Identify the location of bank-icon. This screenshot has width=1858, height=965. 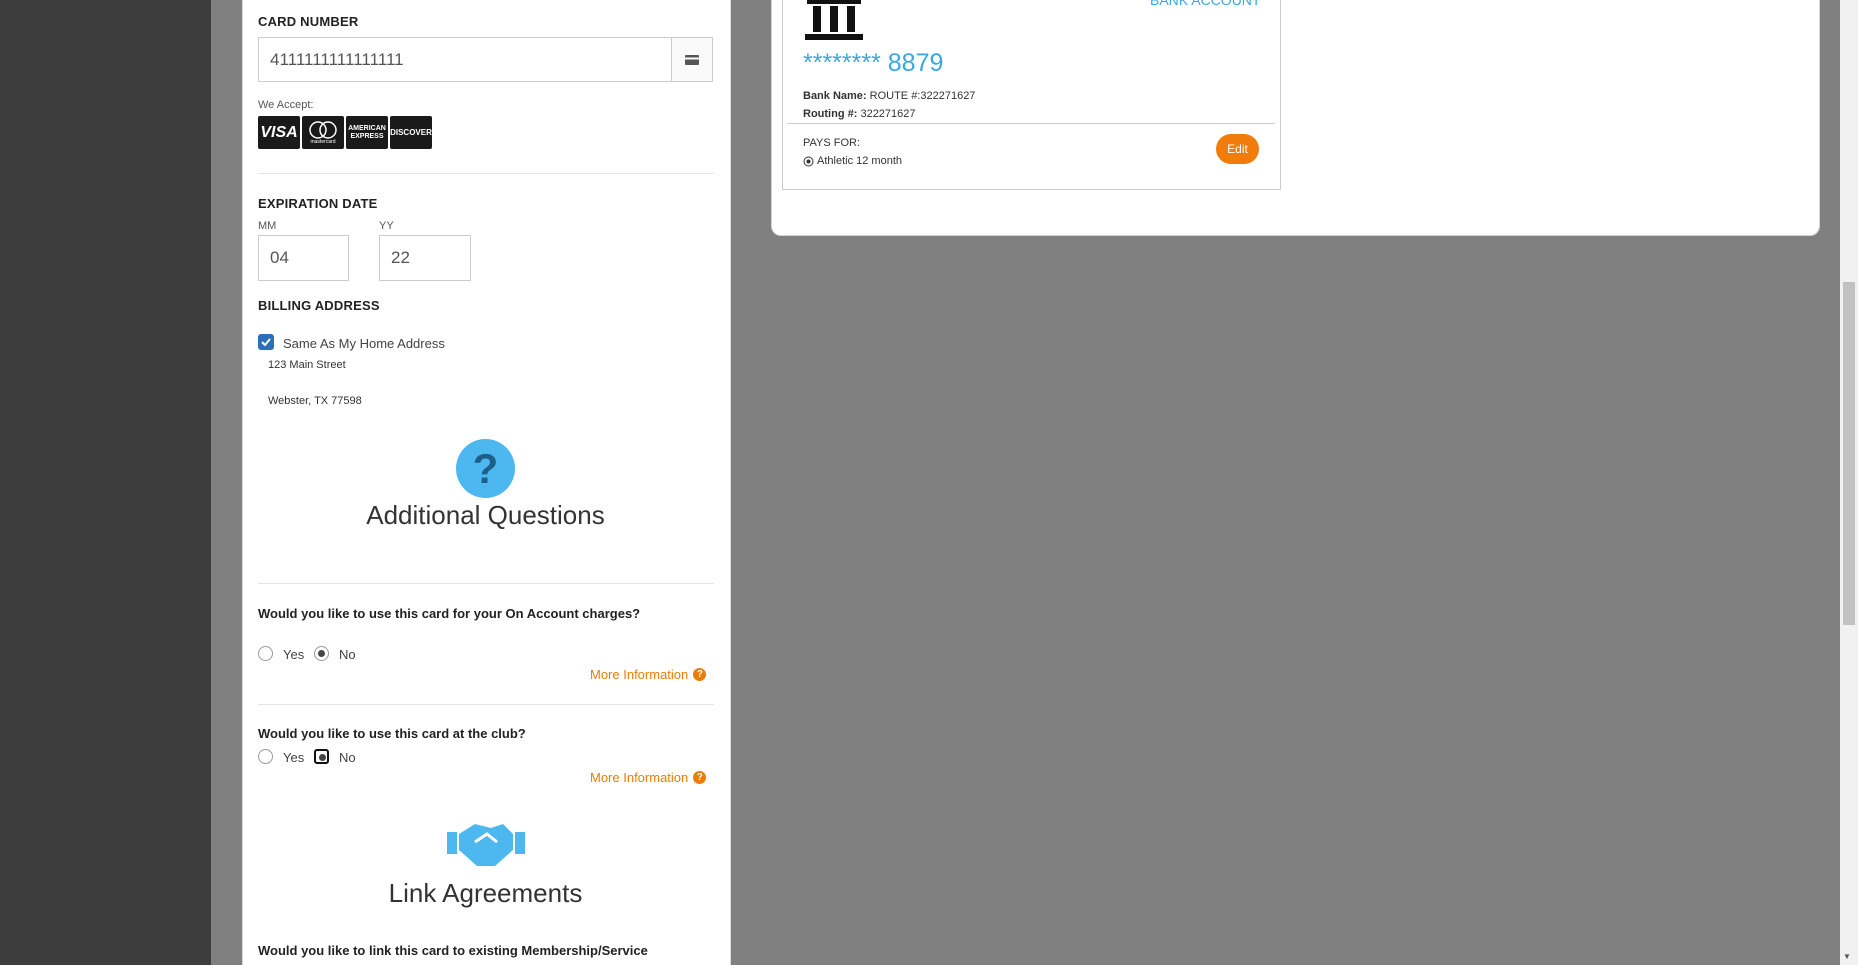
(834, 23).